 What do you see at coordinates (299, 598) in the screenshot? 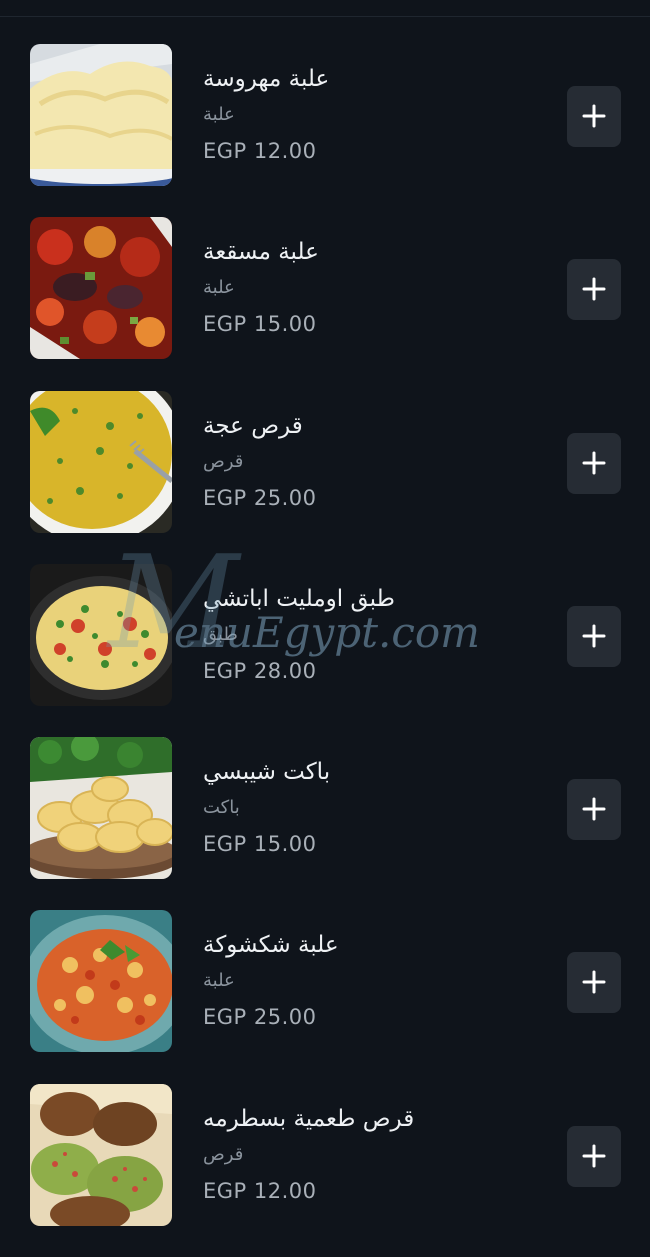
I see `item-name: طبق اومليت اباتشي` at bounding box center [299, 598].